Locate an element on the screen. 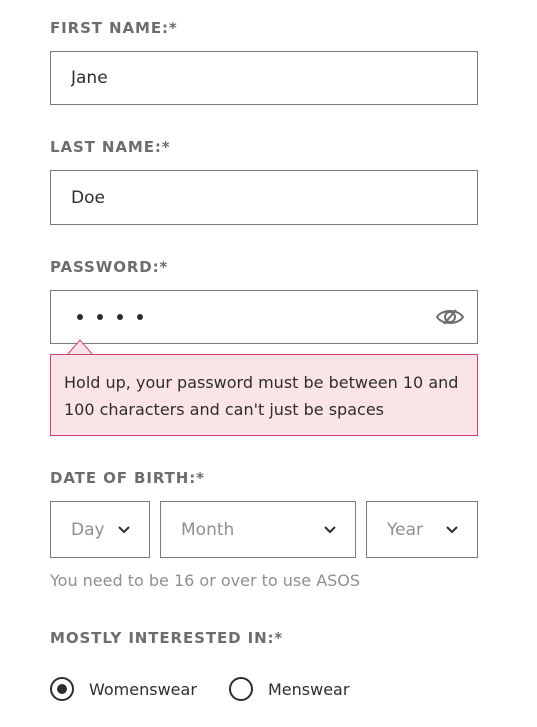 The width and height of the screenshot is (537, 727). dob-month-select: Month is located at coordinates (258, 529).